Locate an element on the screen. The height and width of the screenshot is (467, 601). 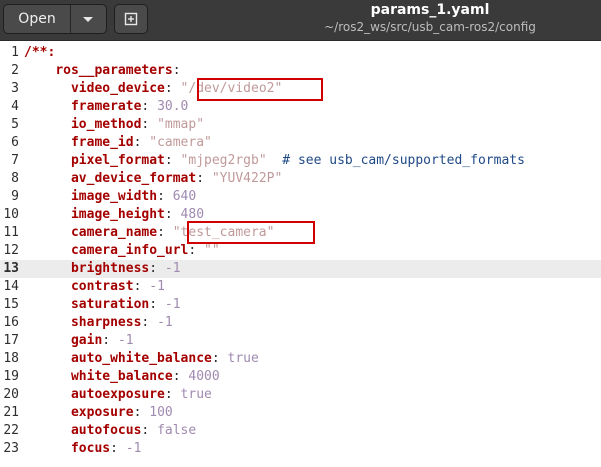
code-line: 20 autoexposure: true is located at coordinates (300, 395).